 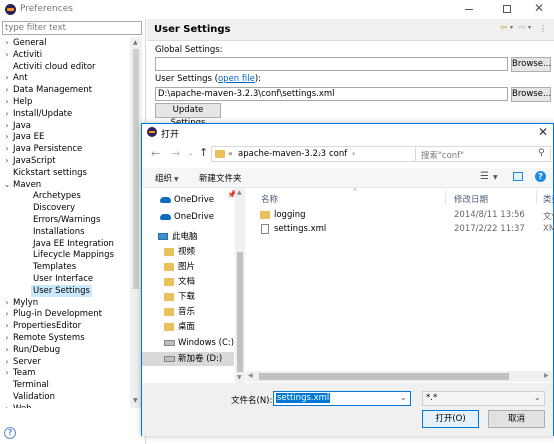 What do you see at coordinates (65, 279) in the screenshot?
I see `tree-item: User Interface` at bounding box center [65, 279].